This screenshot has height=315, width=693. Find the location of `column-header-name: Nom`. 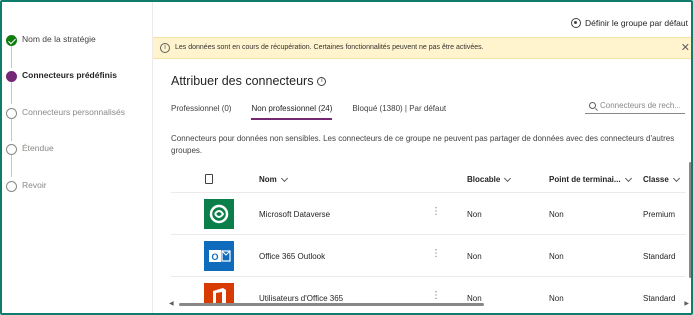

column-header-name: Nom is located at coordinates (273, 179).